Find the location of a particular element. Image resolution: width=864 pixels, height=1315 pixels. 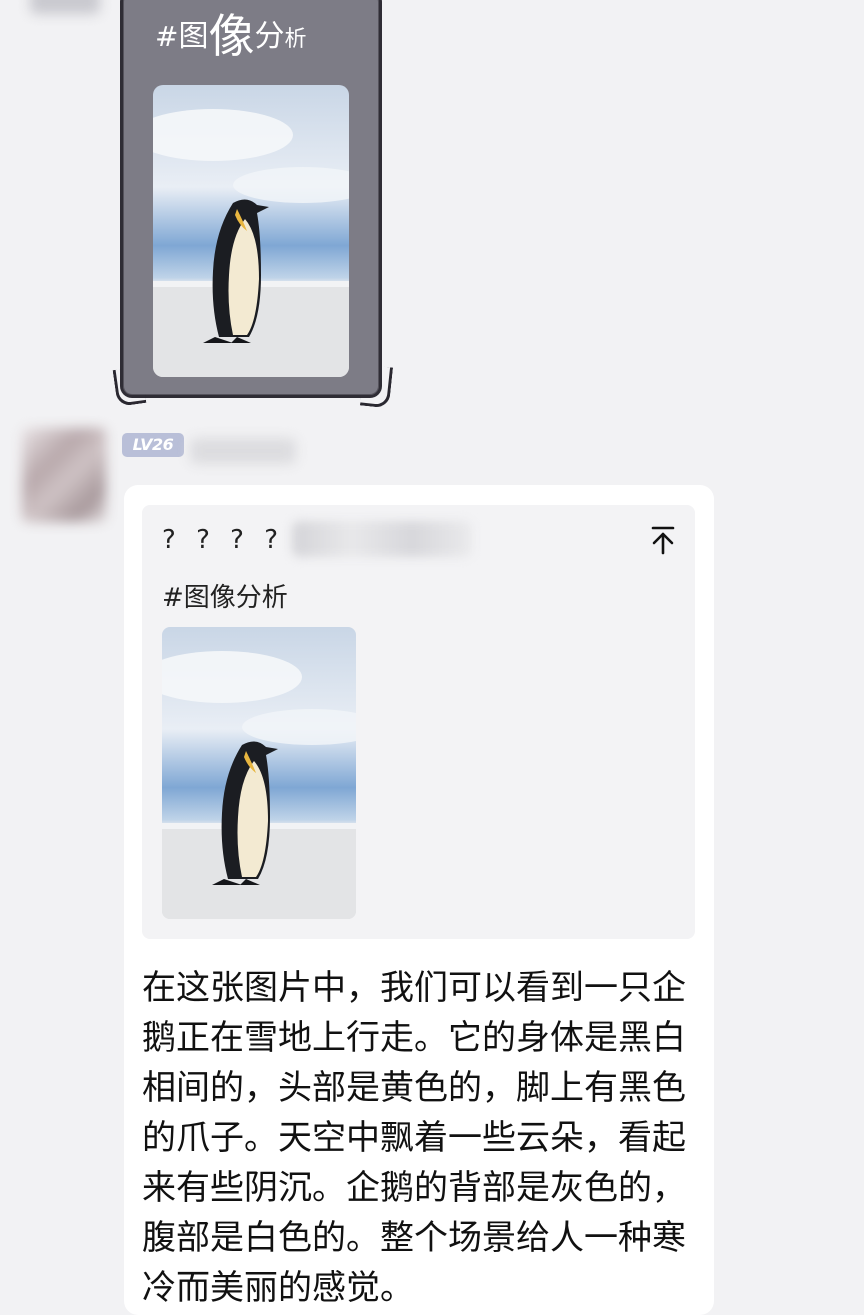

avatar-blurred is located at coordinates (64, 475).